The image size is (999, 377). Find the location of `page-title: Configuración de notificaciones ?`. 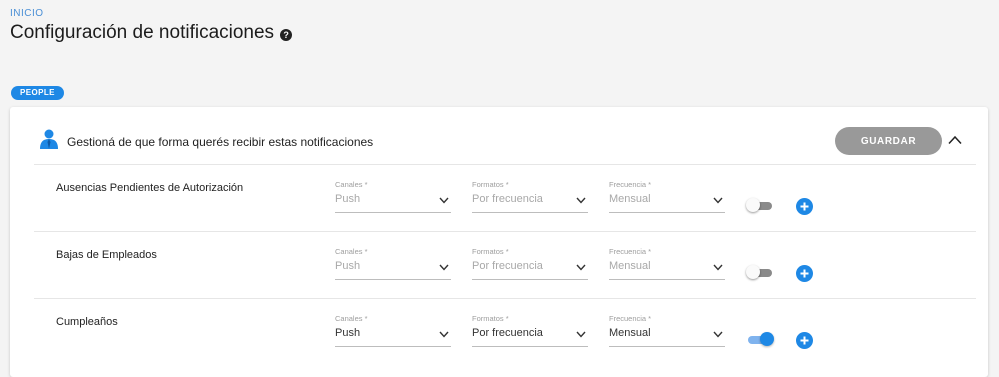

page-title: Configuración de notificaciones ? is located at coordinates (151, 33).